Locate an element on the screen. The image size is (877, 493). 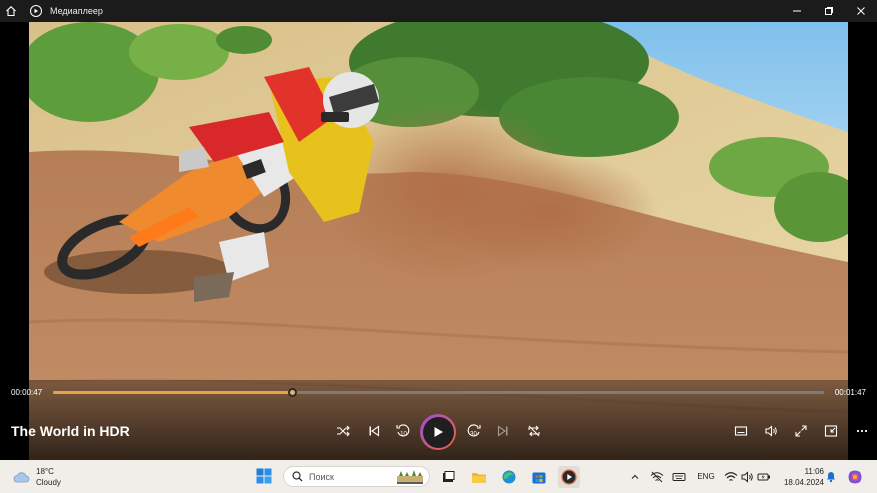
next-button is located at coordinates (503, 431).